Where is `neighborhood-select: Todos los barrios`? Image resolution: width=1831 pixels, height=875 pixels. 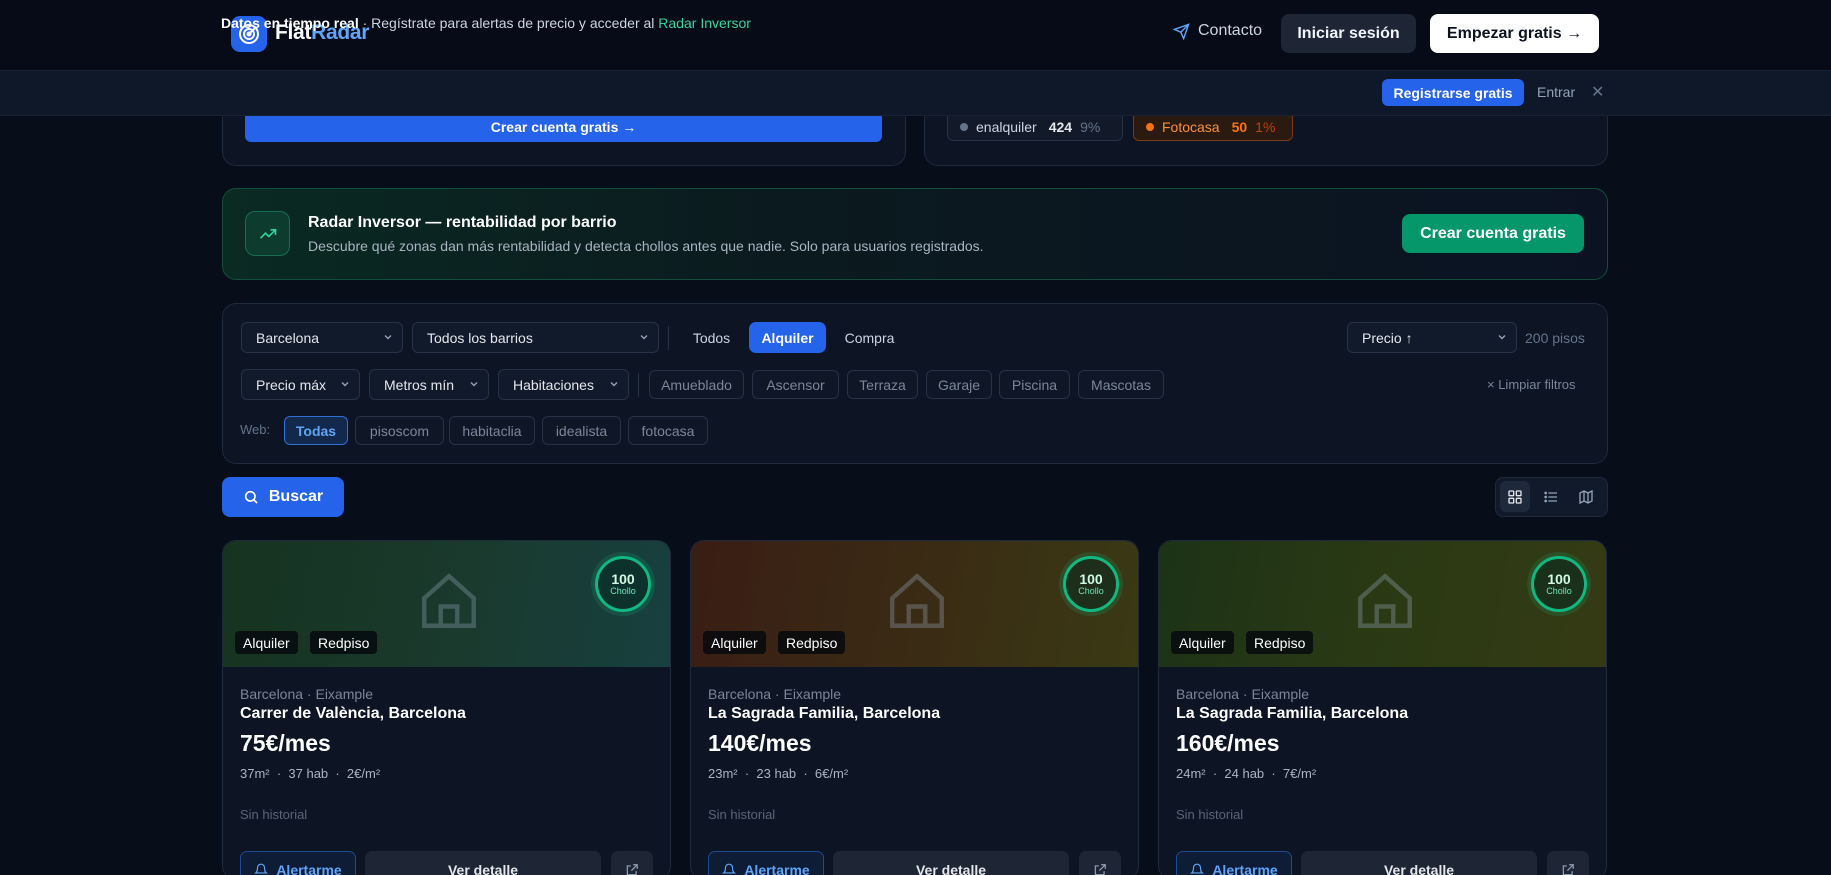 neighborhood-select: Todos los barrios is located at coordinates (535, 337).